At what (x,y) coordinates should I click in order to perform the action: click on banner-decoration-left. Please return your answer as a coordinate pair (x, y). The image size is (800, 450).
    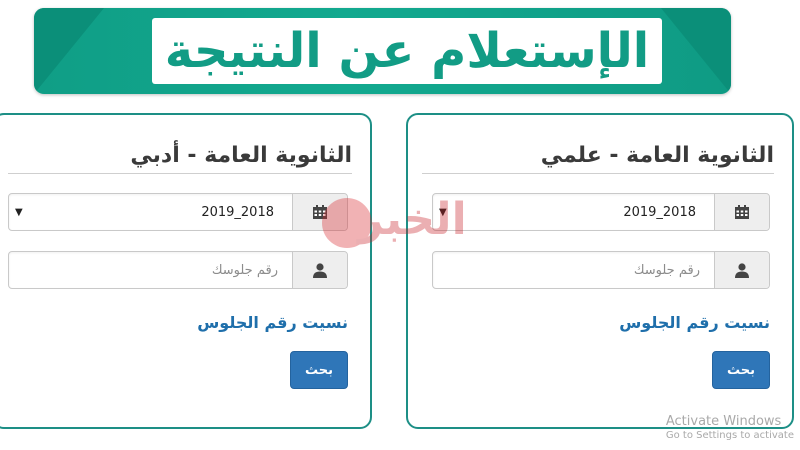
    Looking at the image, I should click on (69, 51).